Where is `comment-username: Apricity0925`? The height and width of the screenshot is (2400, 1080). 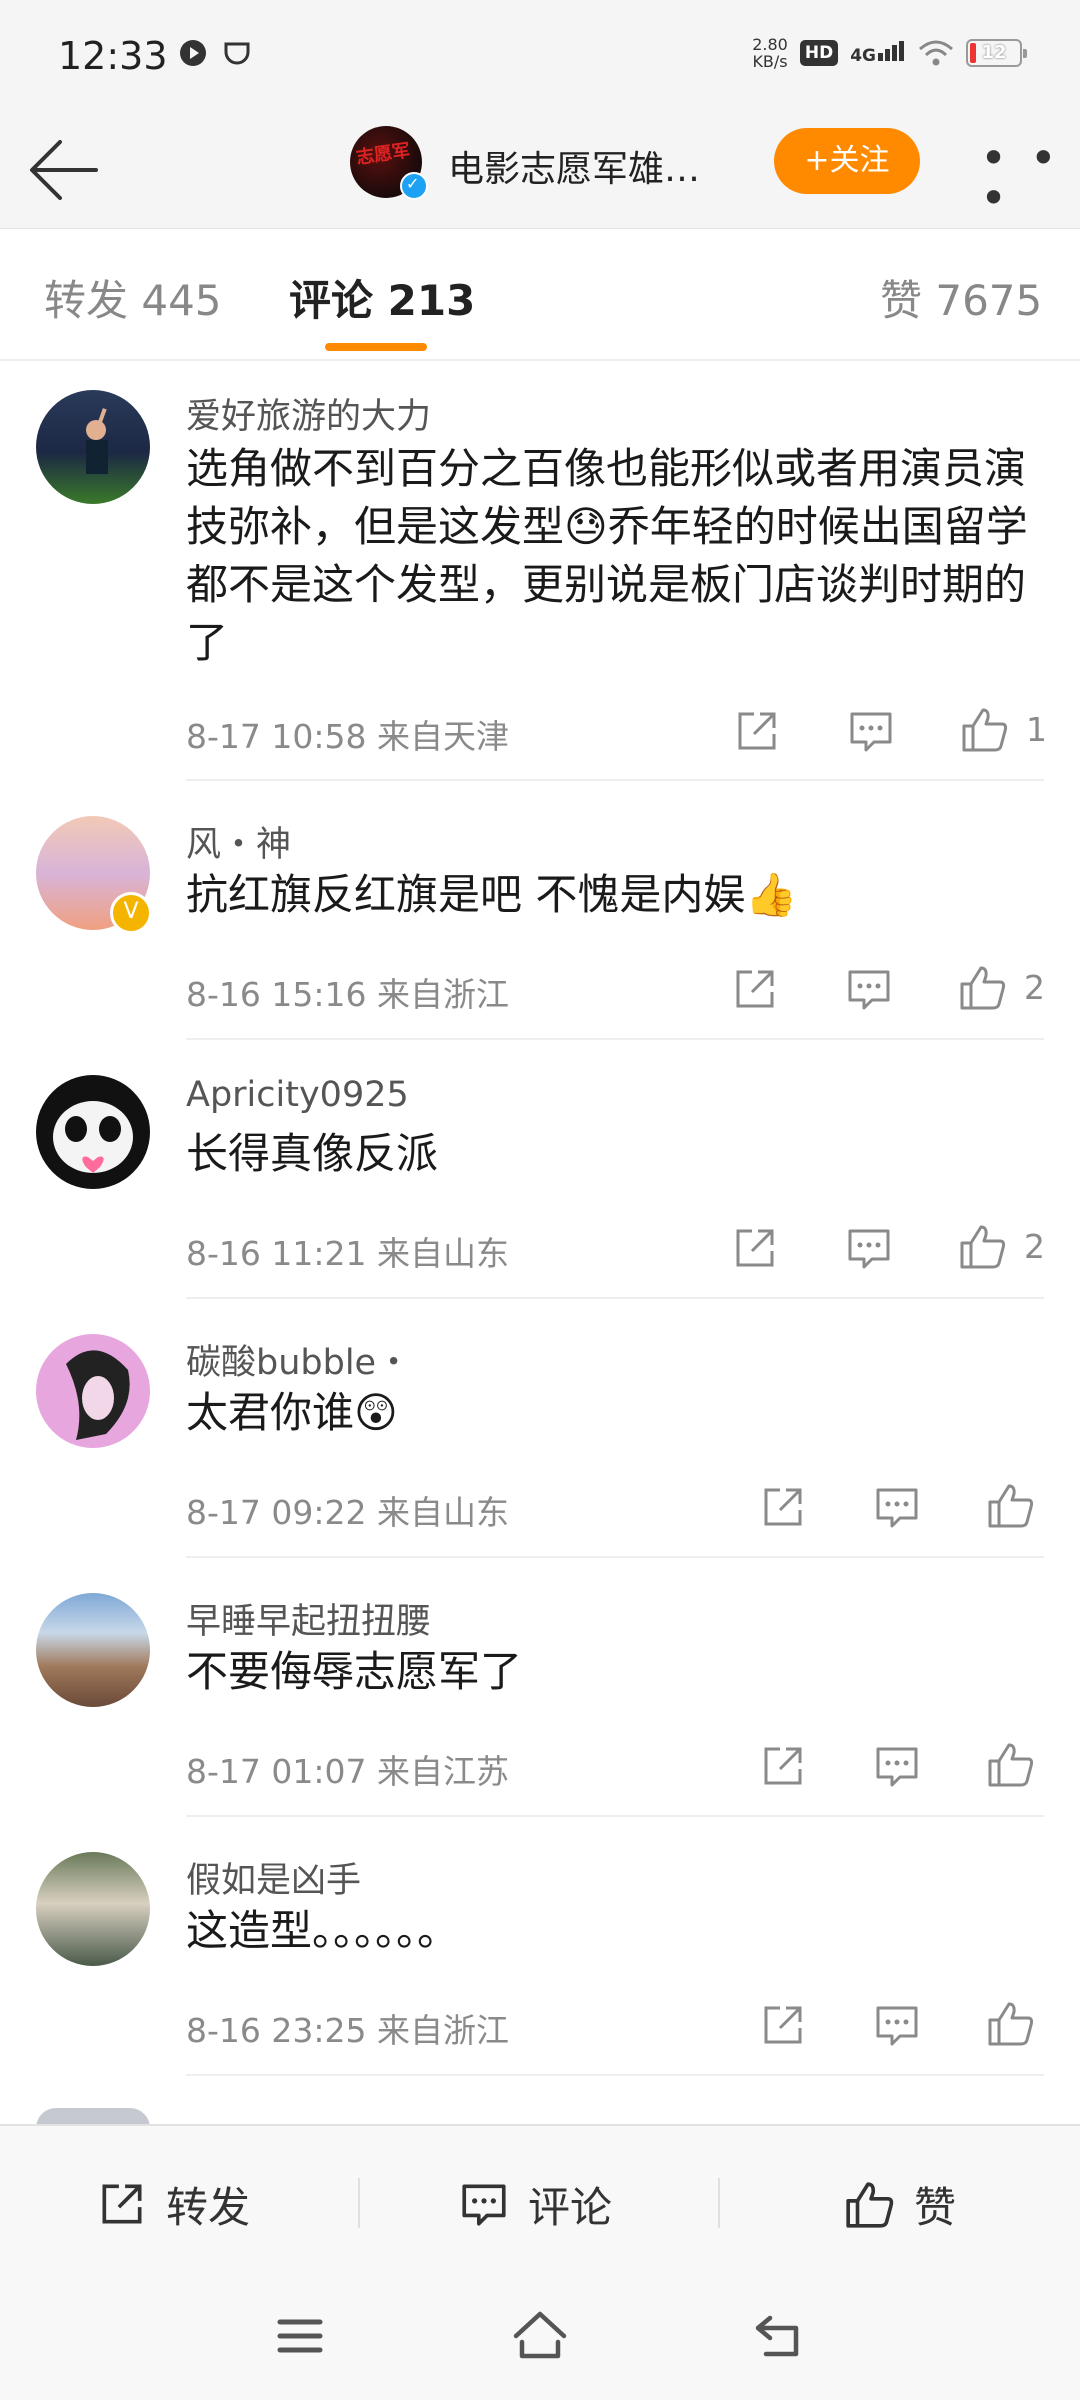 comment-username: Apricity0925 is located at coordinates (297, 1095).